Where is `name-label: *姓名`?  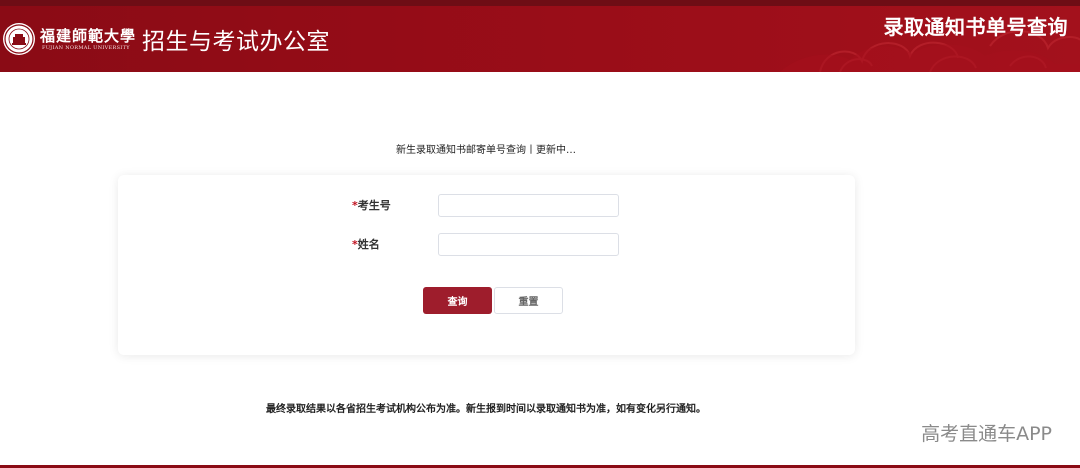
name-label: *姓名 is located at coordinates (366, 244).